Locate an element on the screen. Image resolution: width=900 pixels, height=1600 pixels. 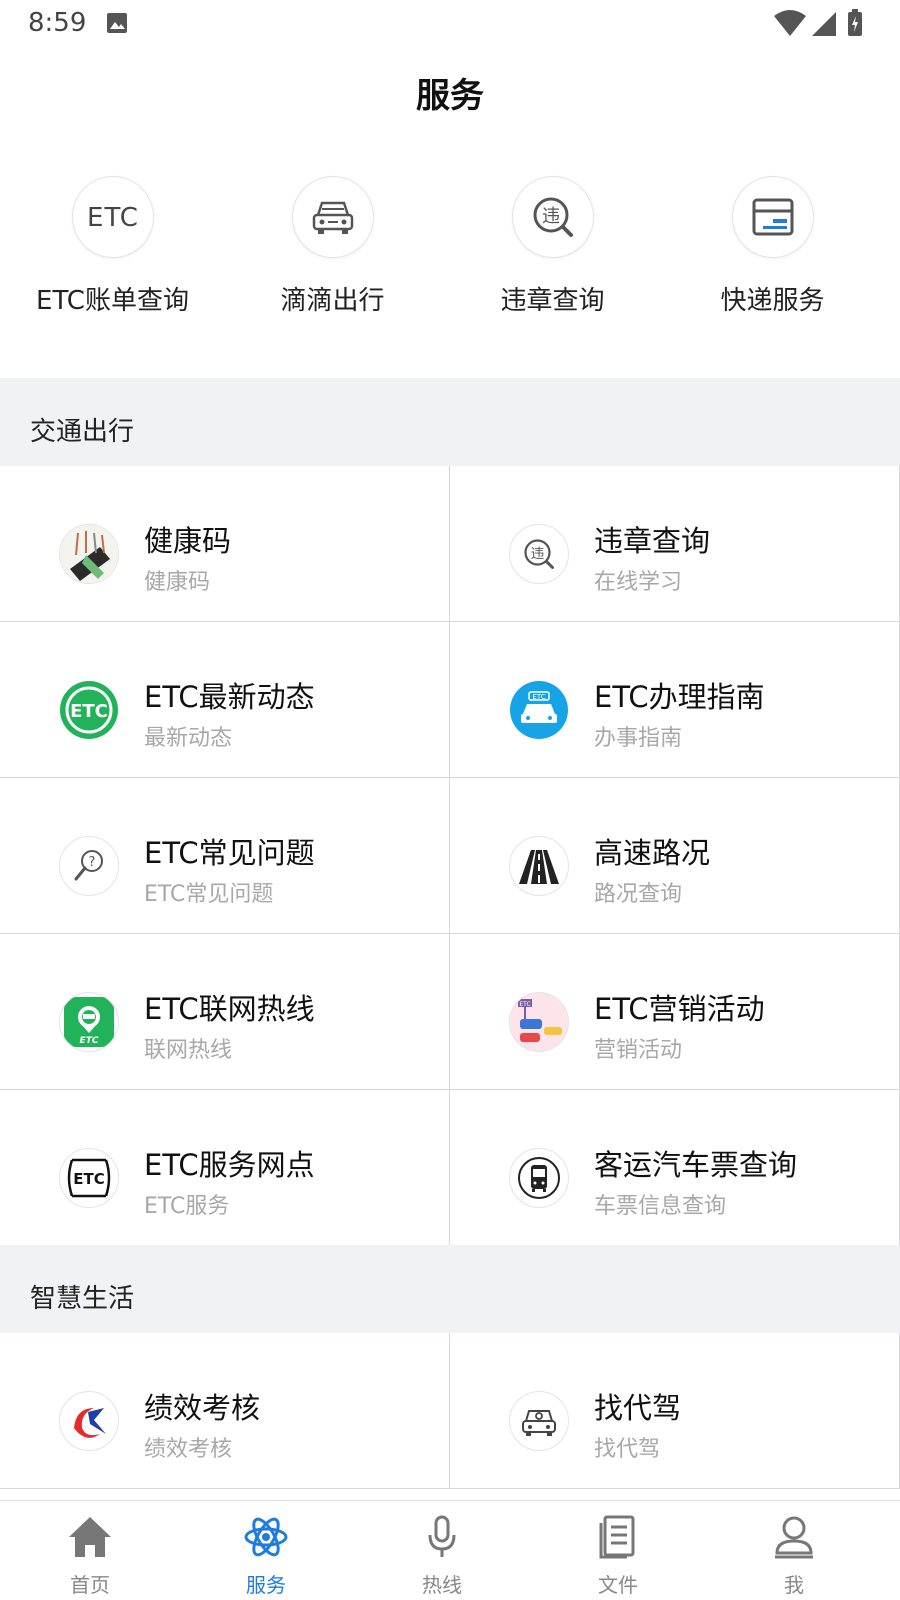
status-bar: 8:59 is located at coordinates (450, 24).